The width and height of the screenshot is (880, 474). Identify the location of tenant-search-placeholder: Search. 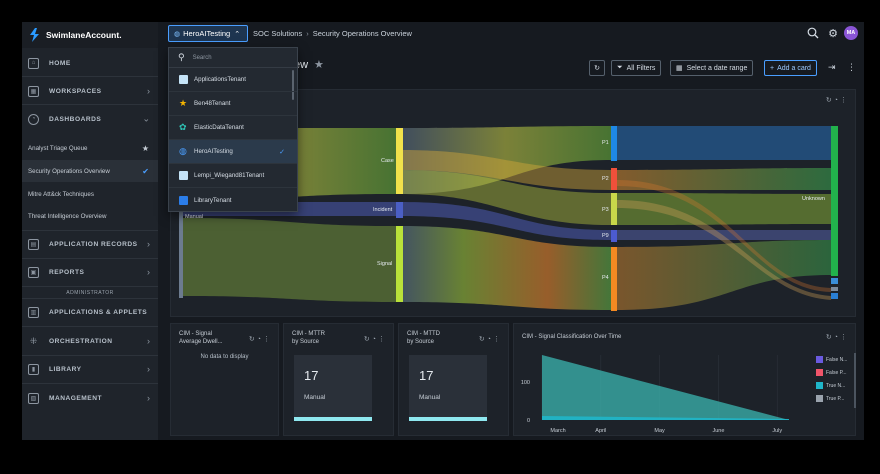
(202, 57).